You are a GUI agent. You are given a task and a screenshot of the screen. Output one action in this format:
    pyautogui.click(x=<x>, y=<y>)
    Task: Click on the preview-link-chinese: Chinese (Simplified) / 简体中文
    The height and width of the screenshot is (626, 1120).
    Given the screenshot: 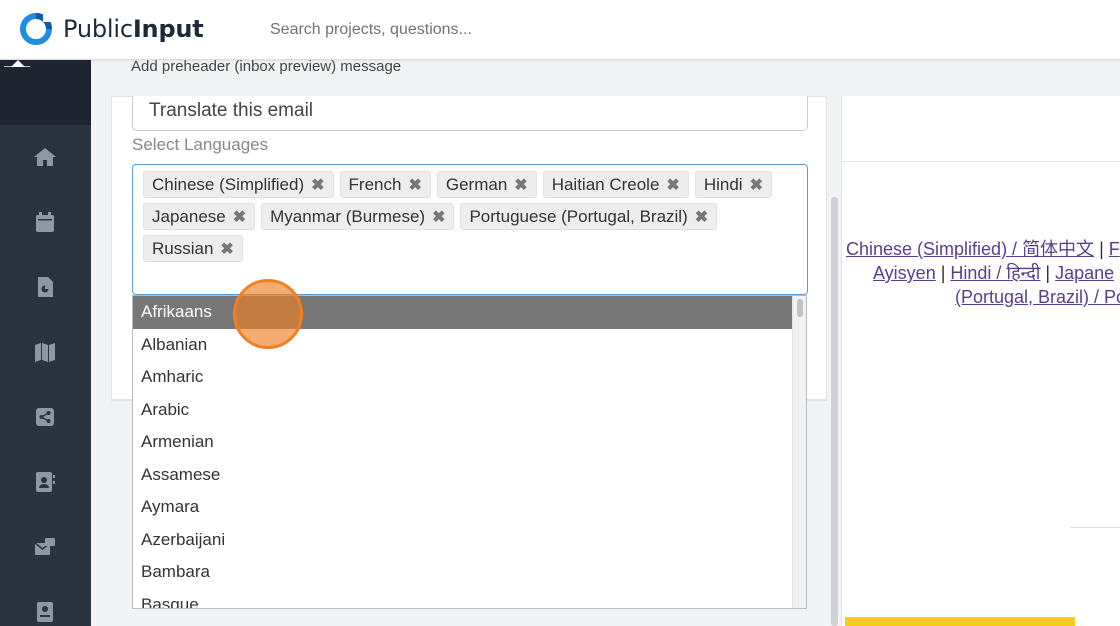 What is the action you would take?
    pyautogui.click(x=970, y=249)
    